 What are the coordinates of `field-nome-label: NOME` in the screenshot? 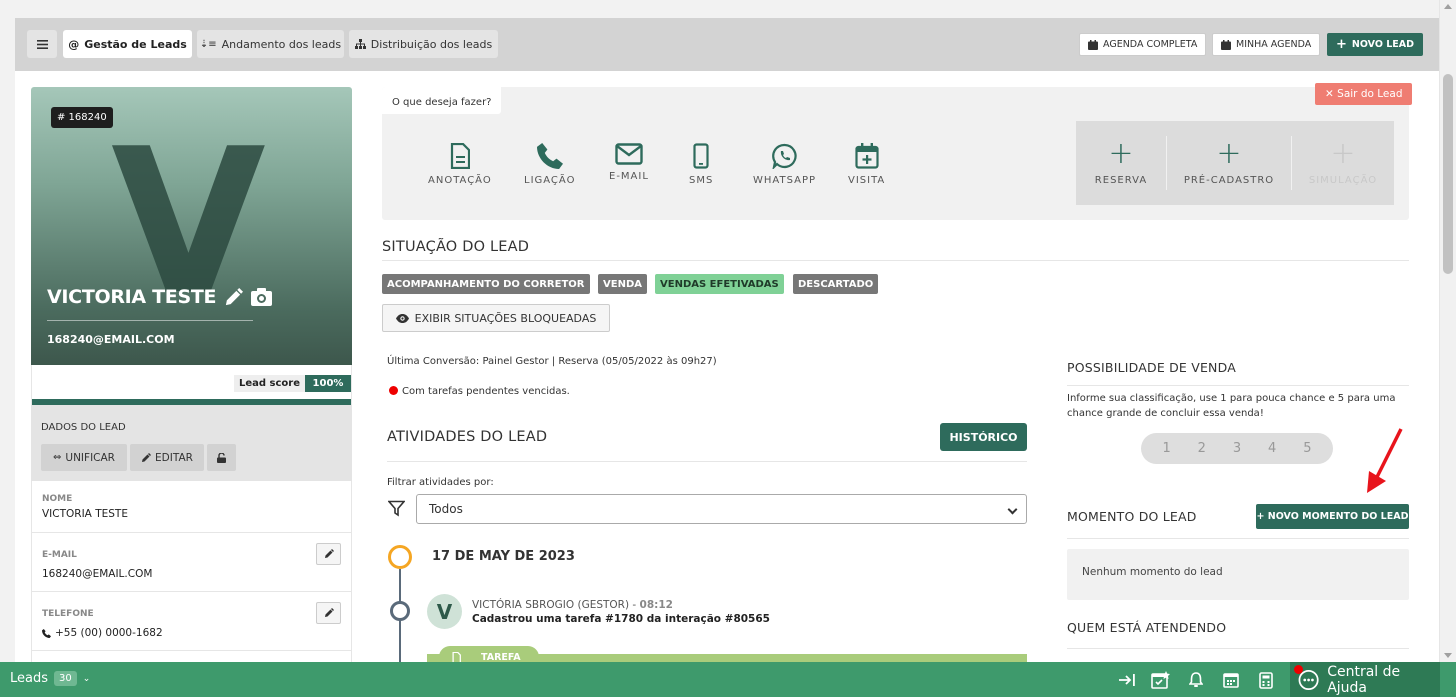 It's located at (57, 499).